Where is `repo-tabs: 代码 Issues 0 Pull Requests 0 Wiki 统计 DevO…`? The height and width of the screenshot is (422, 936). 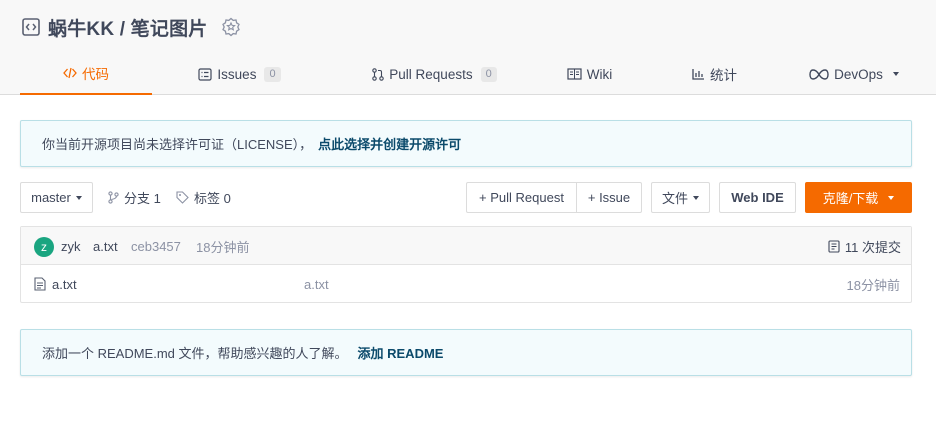 repo-tabs: 代码 Issues 0 Pull Requests 0 Wiki 统计 DevO… is located at coordinates (468, 74).